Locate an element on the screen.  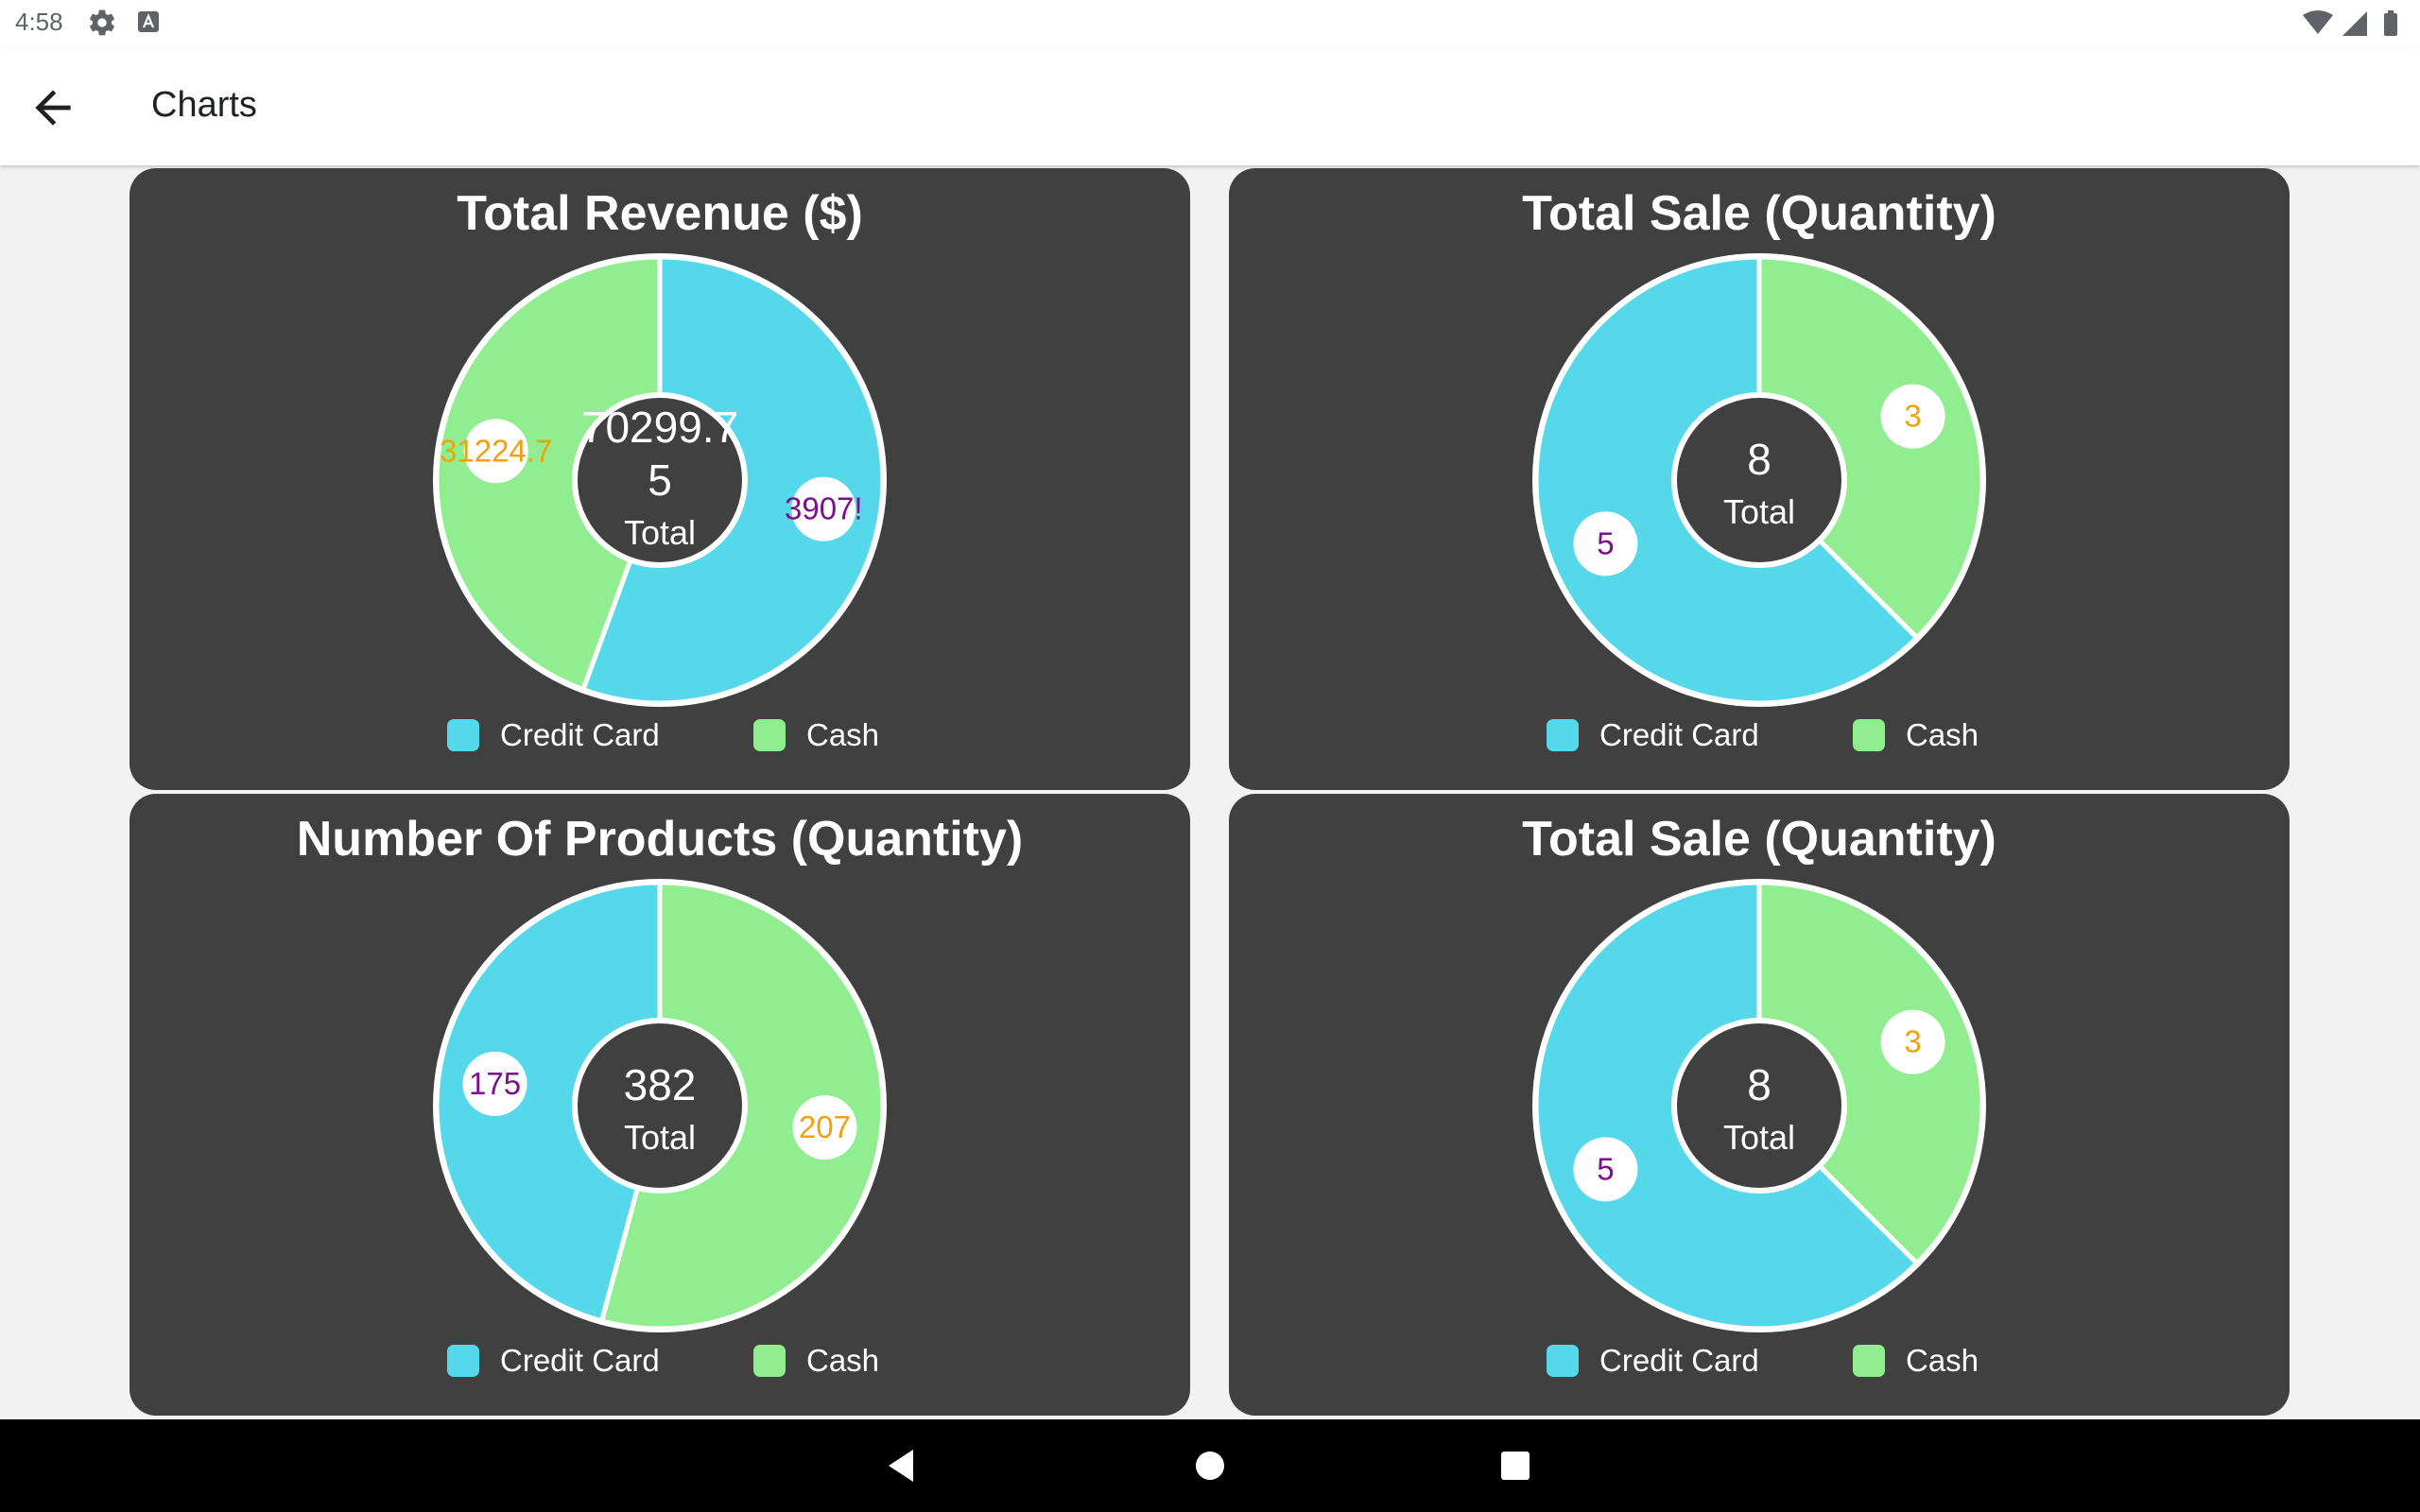
donut-chart: 175 207 382 Total is located at coordinates (660, 1105).